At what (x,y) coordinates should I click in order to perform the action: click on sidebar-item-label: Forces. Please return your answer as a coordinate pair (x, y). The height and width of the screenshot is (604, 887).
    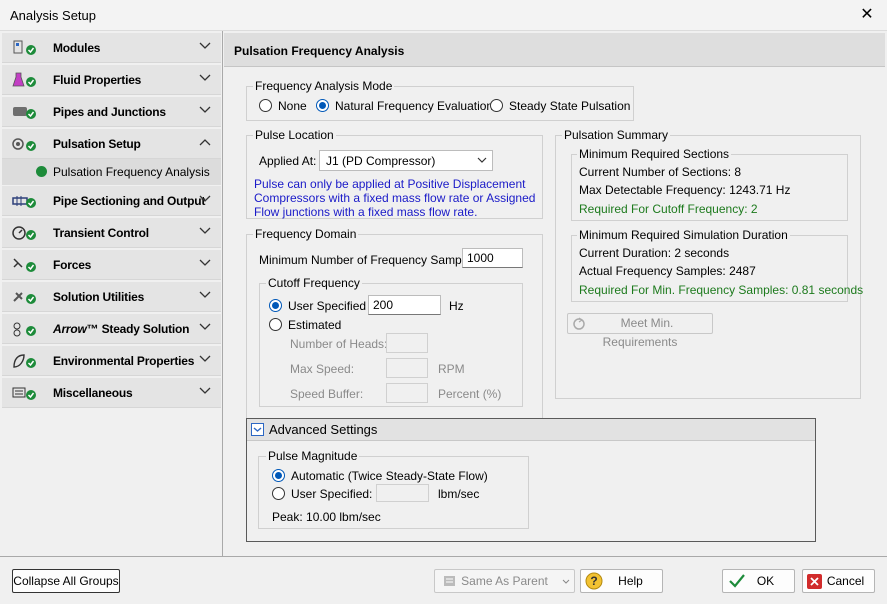
    Looking at the image, I should click on (72, 265).